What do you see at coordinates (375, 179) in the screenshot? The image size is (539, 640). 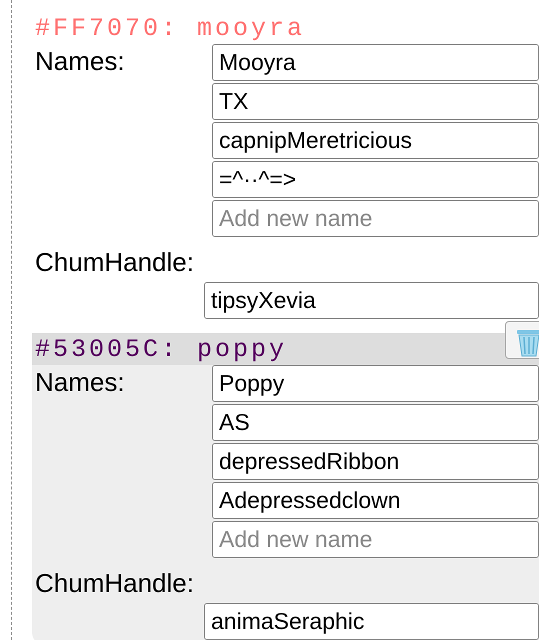 I see `name-field: =^··^=>` at bounding box center [375, 179].